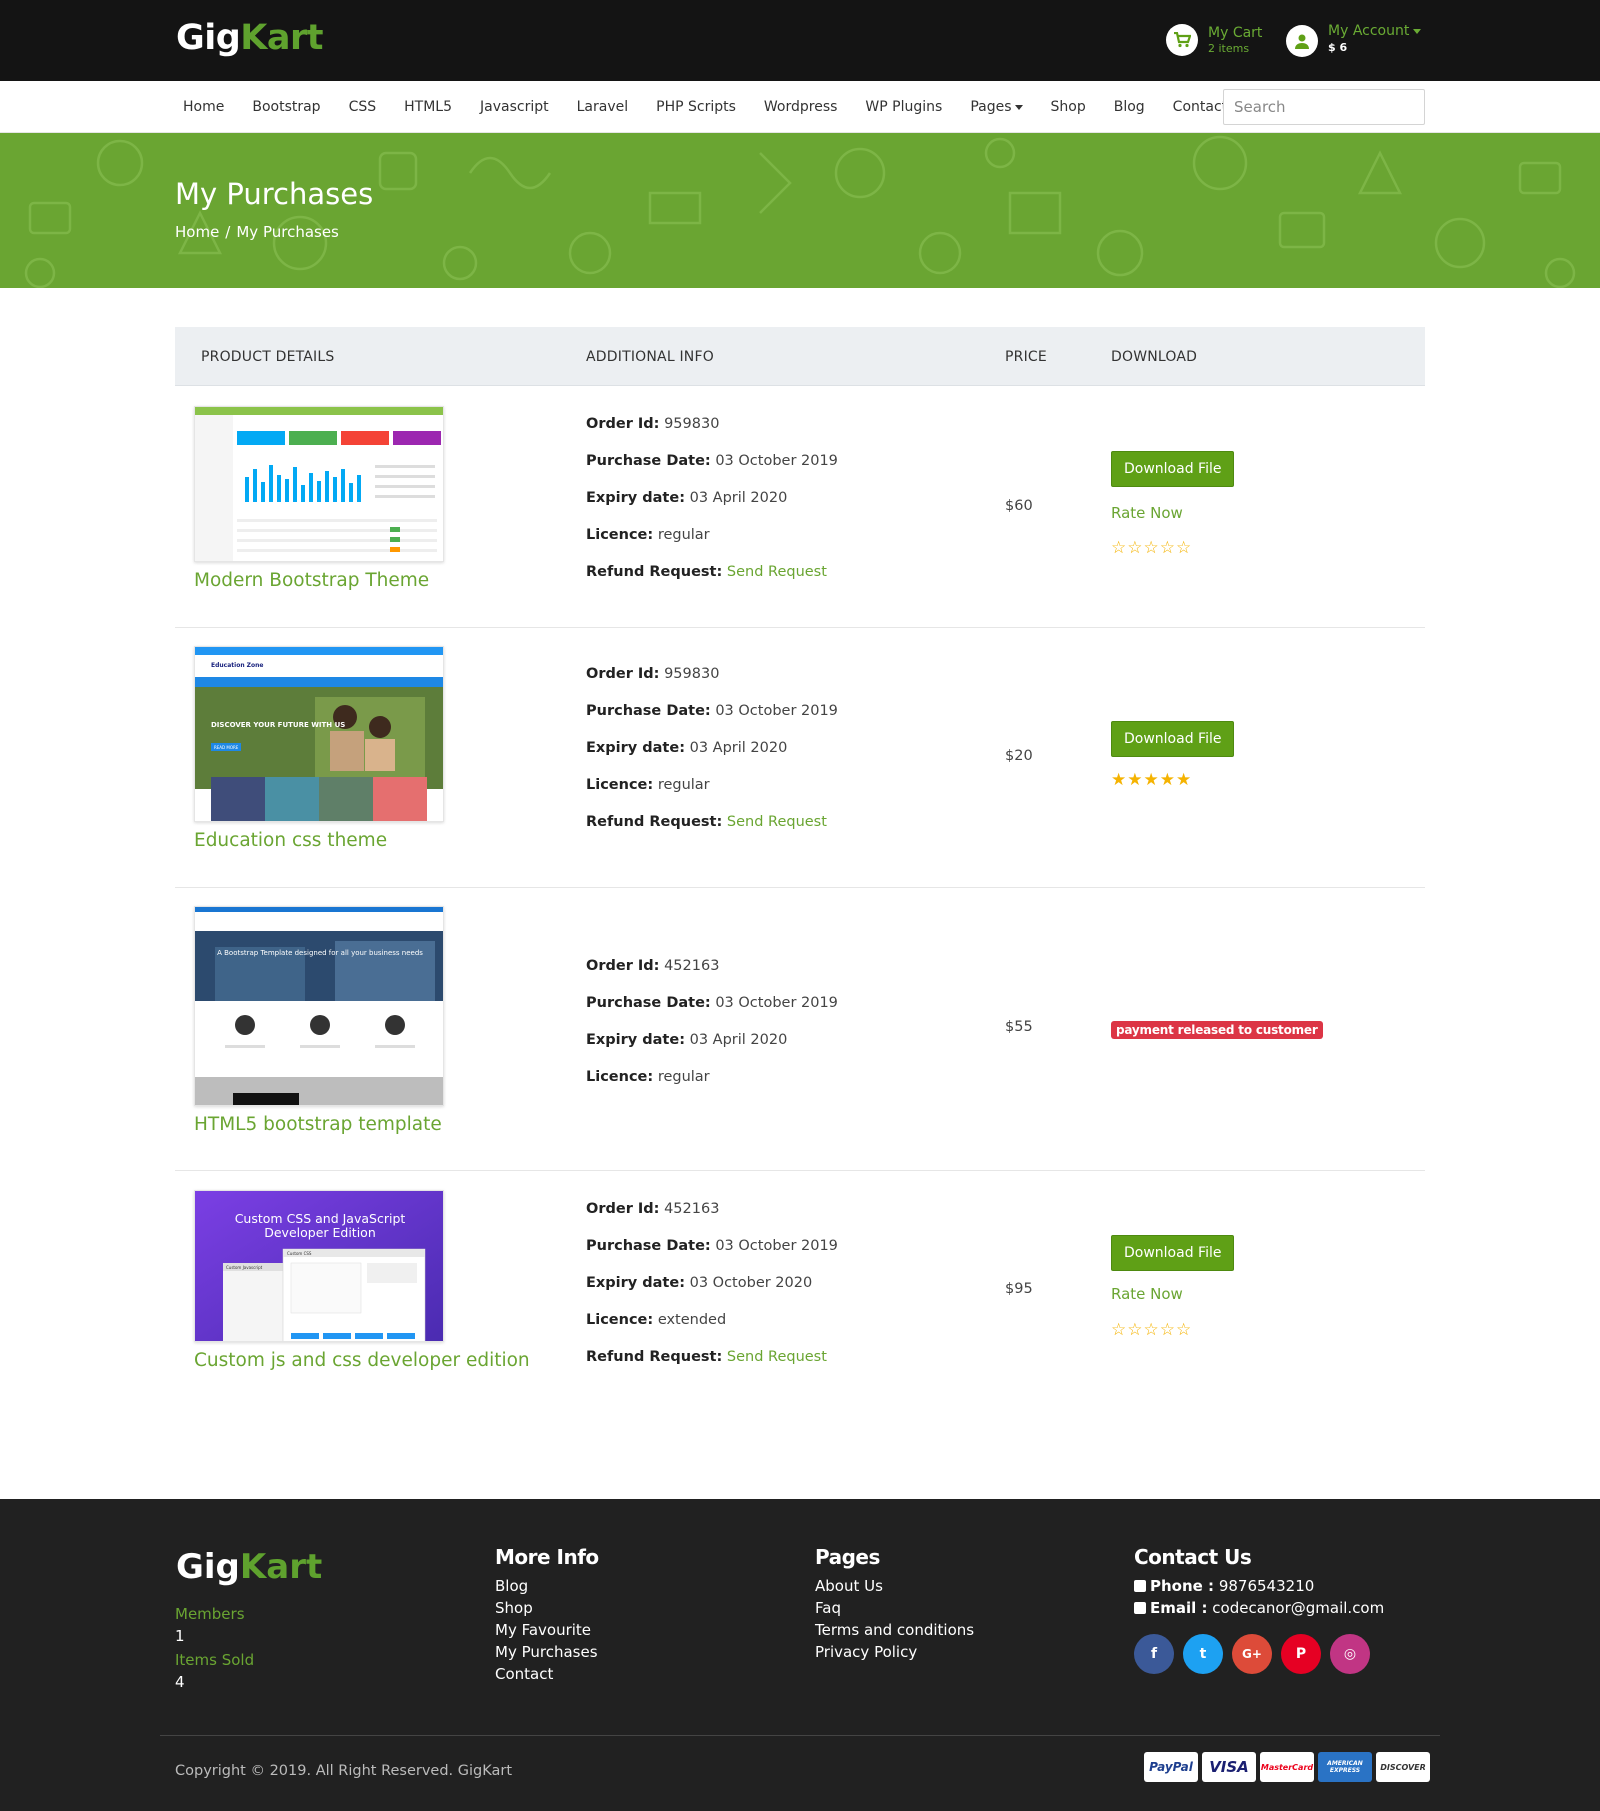 The width and height of the screenshot is (1600, 1811). Describe the element at coordinates (1019, 506) in the screenshot. I see `product-price: $60` at that location.